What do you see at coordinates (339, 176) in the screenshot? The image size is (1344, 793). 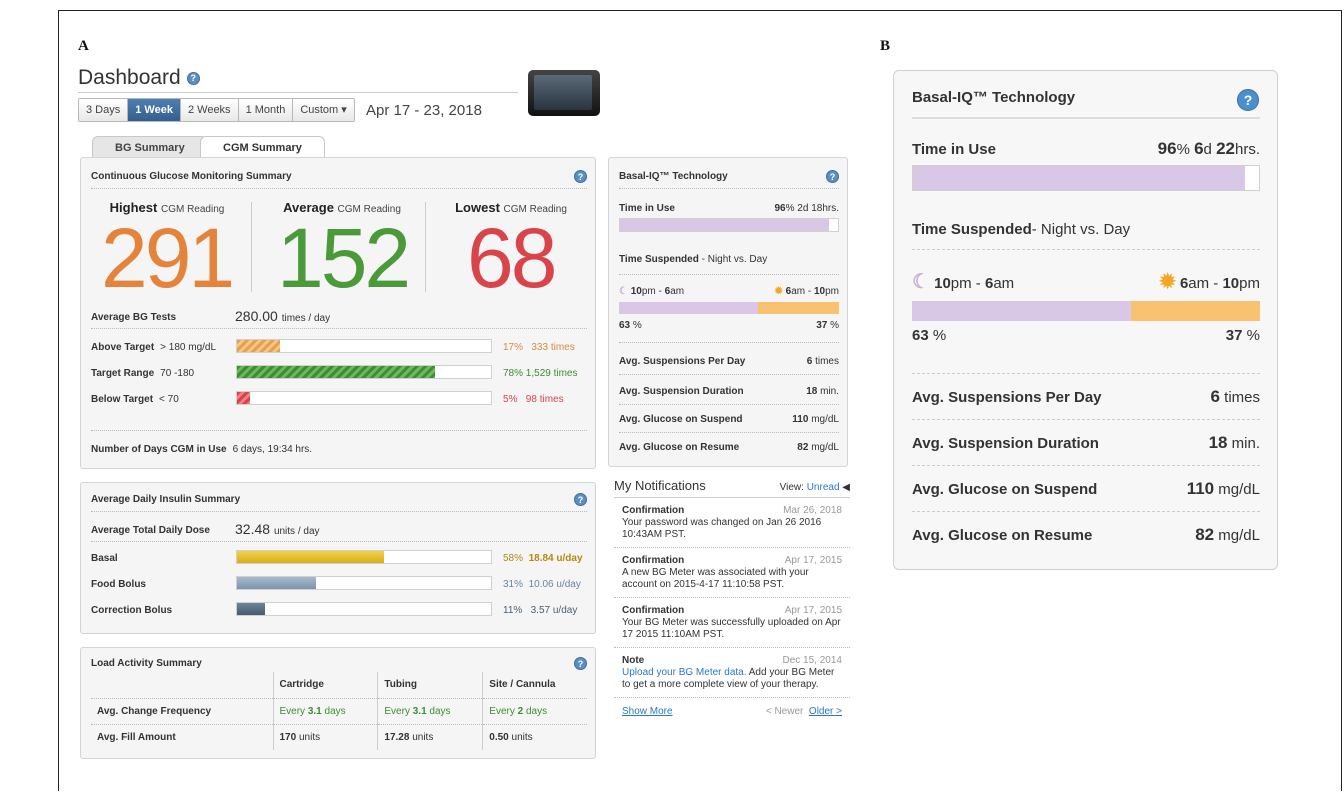 I see `cgm-summary-header: Continuous Glucose Monitoring Summary ?` at bounding box center [339, 176].